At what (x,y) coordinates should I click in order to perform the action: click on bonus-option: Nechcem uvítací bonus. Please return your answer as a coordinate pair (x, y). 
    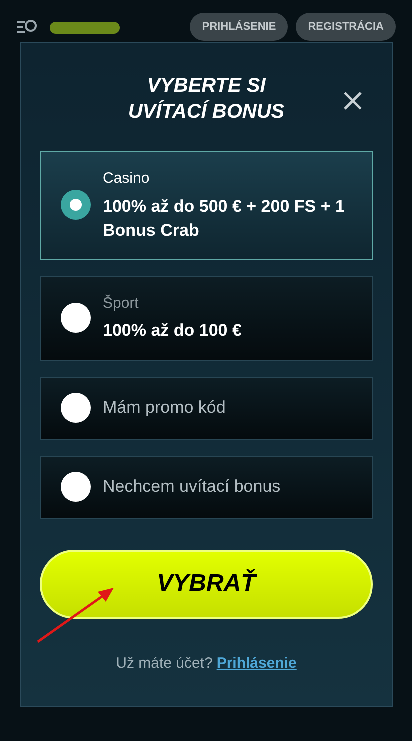
    Looking at the image, I should click on (206, 487).